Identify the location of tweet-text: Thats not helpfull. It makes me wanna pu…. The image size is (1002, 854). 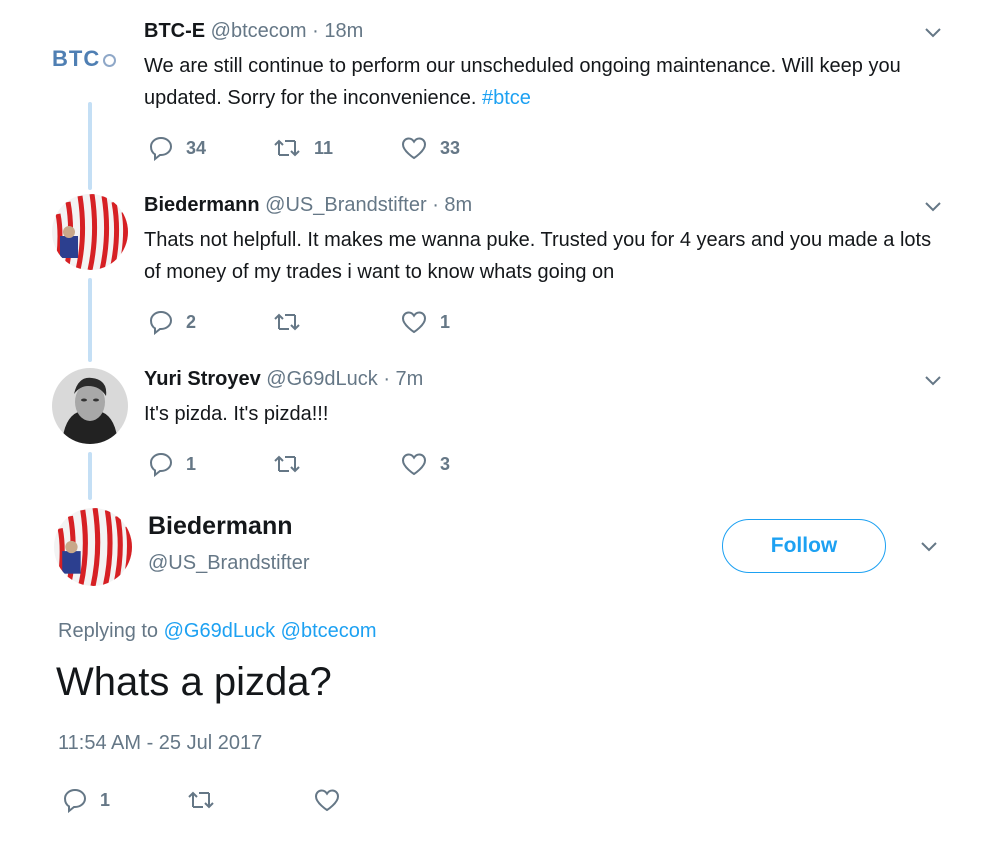
(538, 256).